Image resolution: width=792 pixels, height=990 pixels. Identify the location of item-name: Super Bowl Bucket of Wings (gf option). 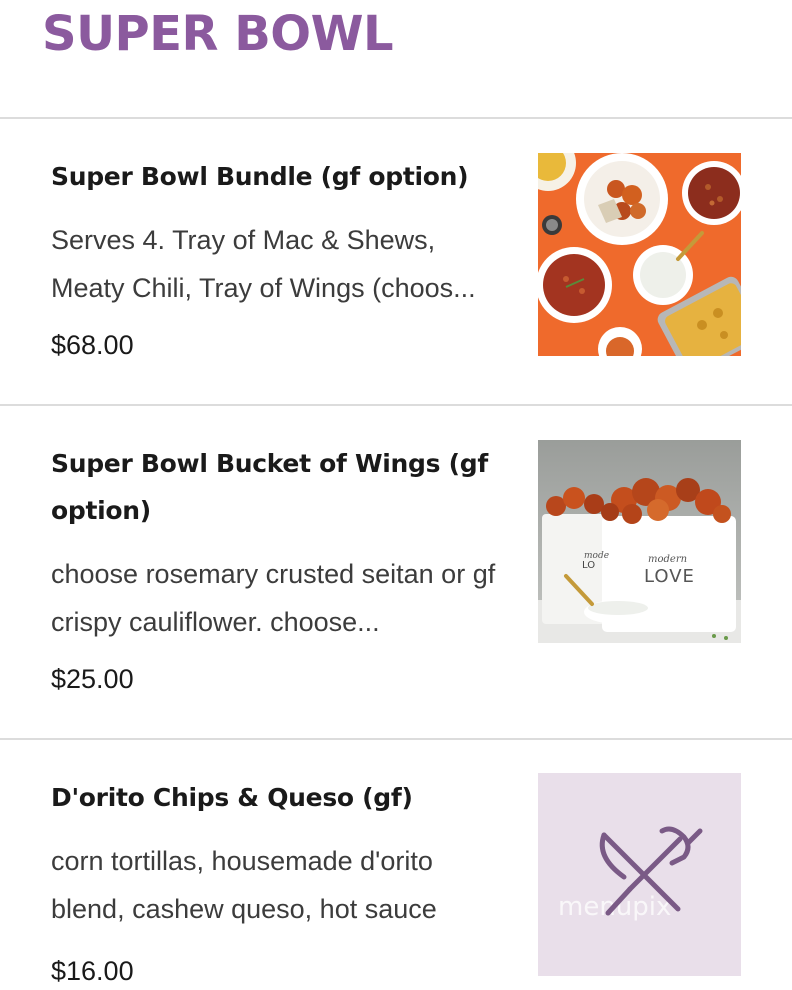
(269, 487).